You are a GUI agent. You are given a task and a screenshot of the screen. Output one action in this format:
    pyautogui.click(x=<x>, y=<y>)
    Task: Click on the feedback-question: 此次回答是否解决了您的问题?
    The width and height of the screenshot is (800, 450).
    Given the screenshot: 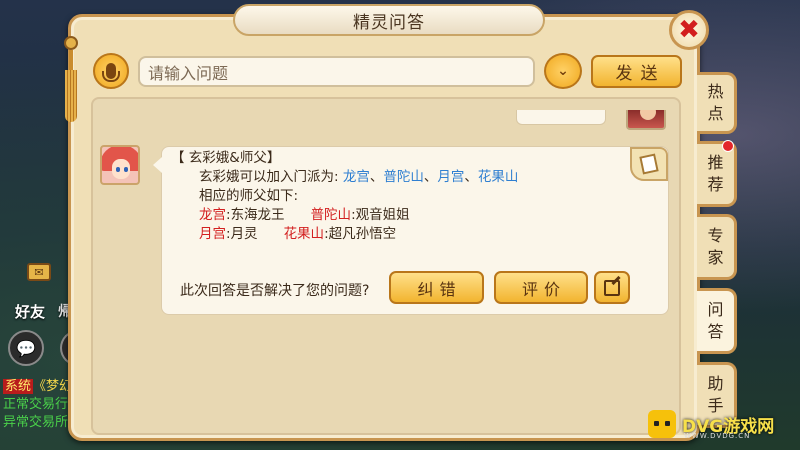 What is the action you would take?
    pyautogui.click(x=275, y=291)
    